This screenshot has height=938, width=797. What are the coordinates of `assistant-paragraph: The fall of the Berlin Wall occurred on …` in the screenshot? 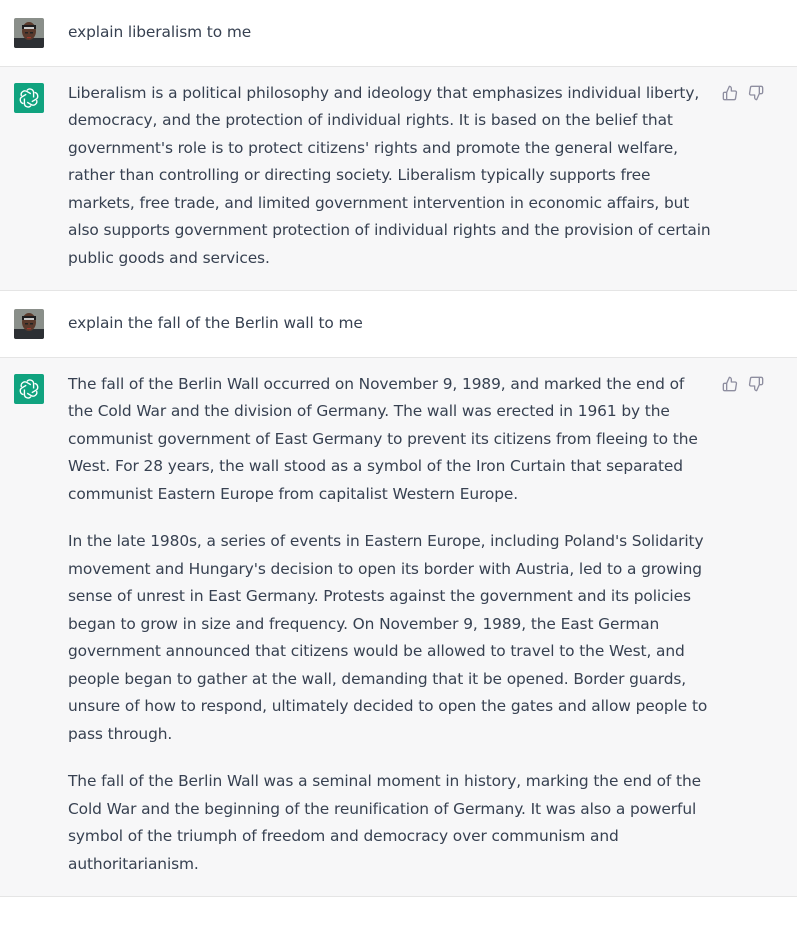 It's located at (383, 438).